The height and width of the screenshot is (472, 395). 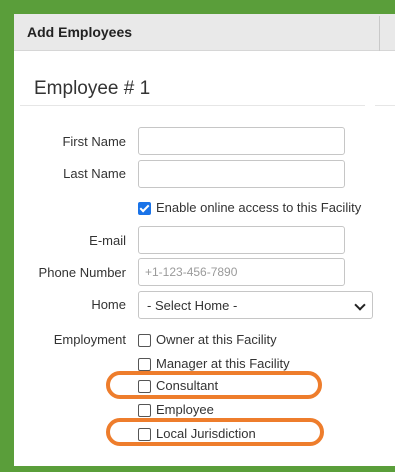 What do you see at coordinates (216, 339) in the screenshot?
I see `owner-label: Owner at this Facility` at bounding box center [216, 339].